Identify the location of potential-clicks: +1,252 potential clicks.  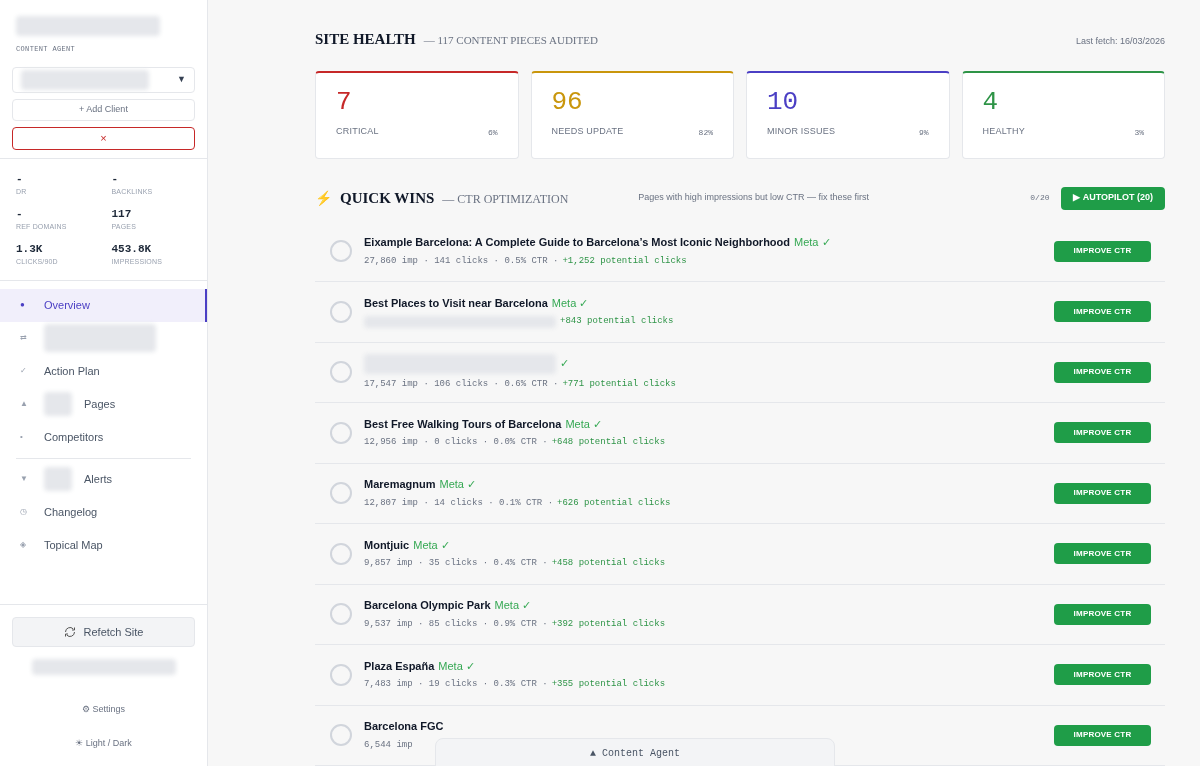
(624, 261).